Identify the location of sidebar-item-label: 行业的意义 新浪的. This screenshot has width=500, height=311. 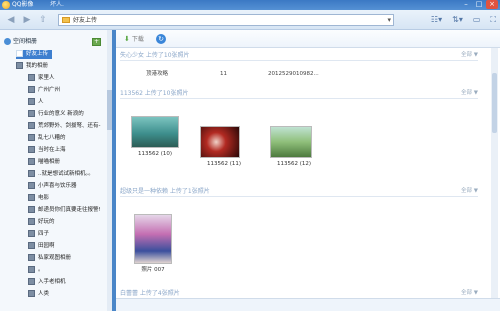
(61, 114).